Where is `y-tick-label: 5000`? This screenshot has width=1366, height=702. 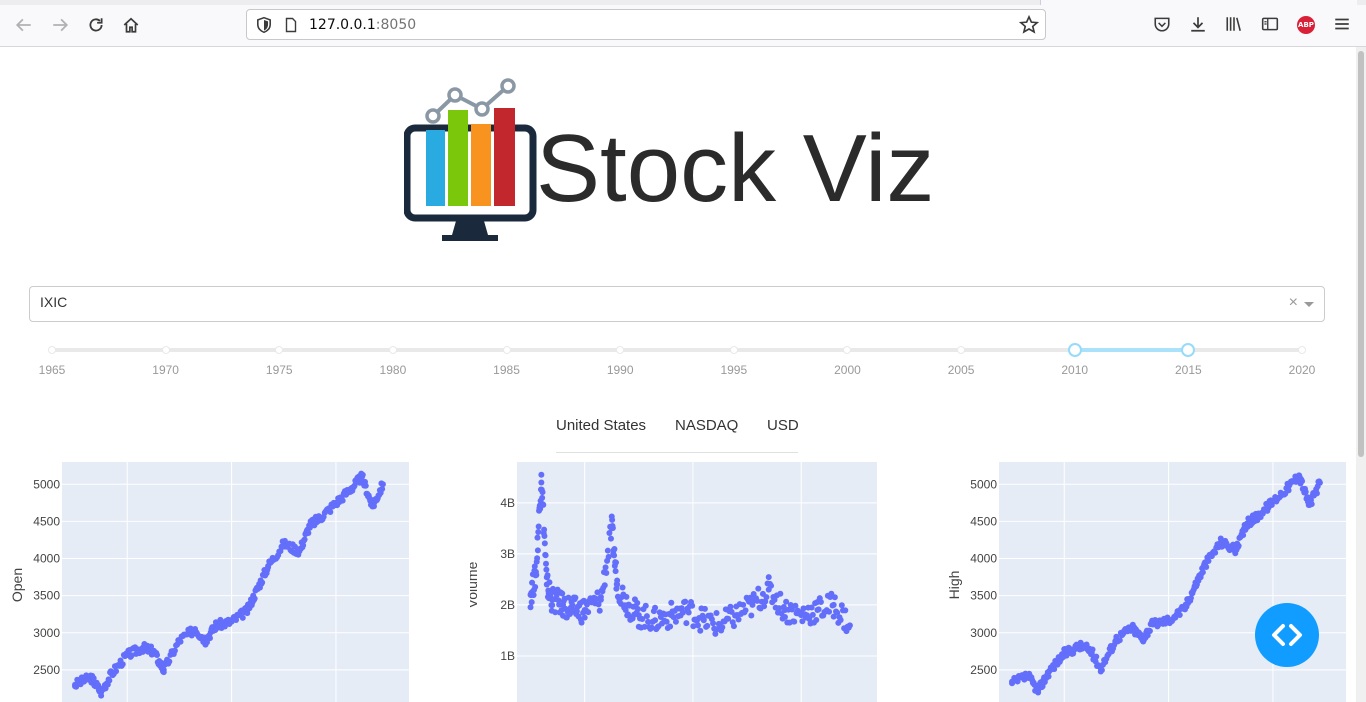 y-tick-label: 5000 is located at coordinates (46, 484).